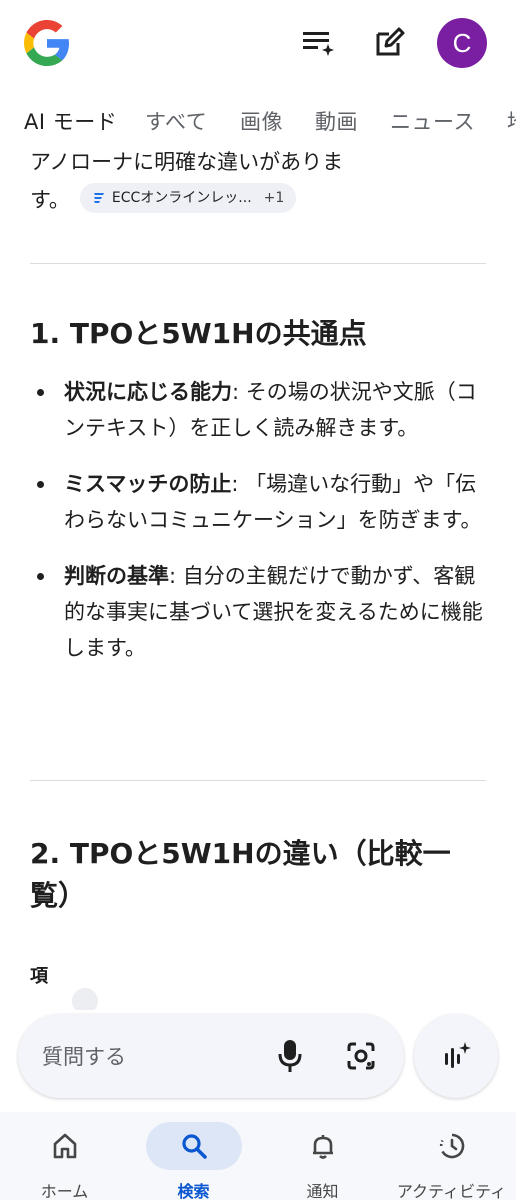 The height and width of the screenshot is (1202, 516). I want to click on nav-activity-label: アクティビティ, so click(451, 1191).